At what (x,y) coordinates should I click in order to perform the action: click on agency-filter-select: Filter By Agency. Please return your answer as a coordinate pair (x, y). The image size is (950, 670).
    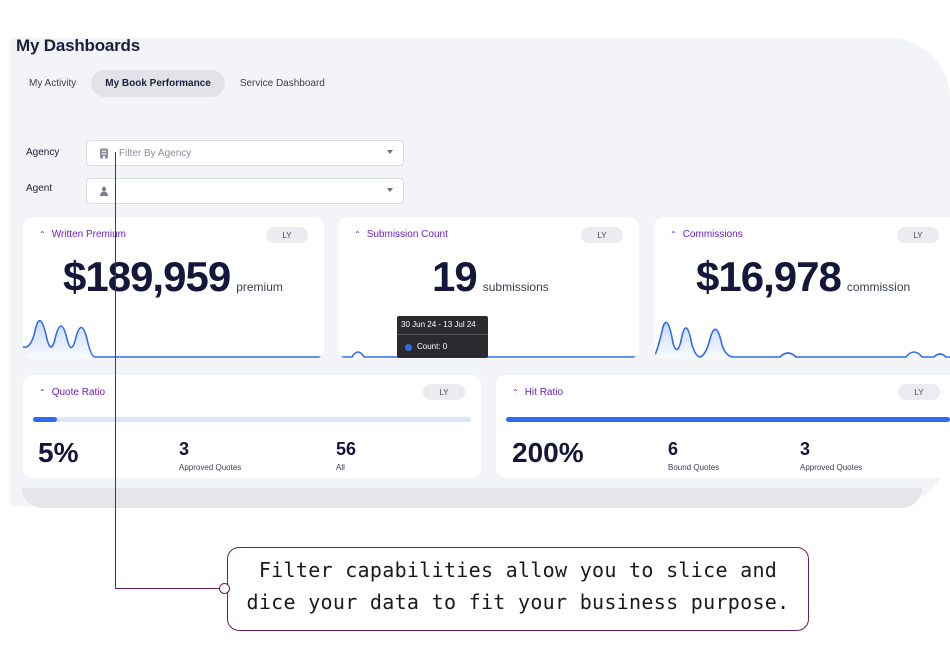
    Looking at the image, I should click on (245, 153).